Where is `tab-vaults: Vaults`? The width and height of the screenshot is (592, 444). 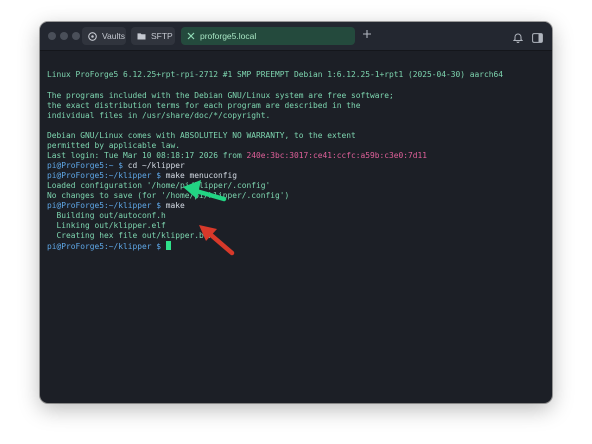
tab-vaults: Vaults is located at coordinates (104, 36).